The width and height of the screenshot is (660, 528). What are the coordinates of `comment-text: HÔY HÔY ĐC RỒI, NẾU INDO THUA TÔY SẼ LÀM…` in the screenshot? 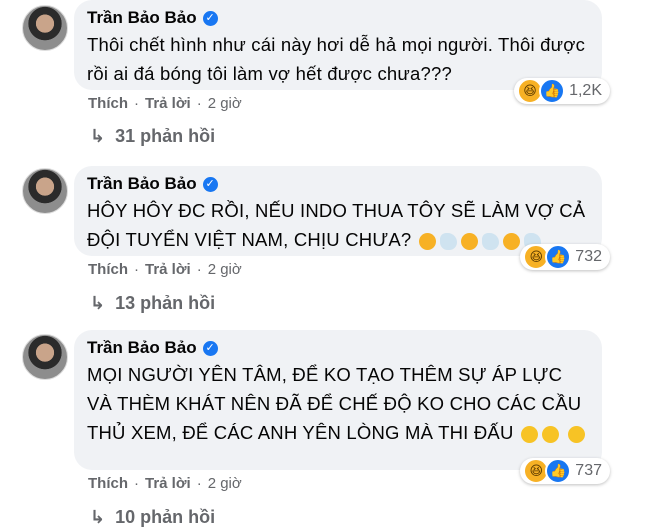 It's located at (336, 225).